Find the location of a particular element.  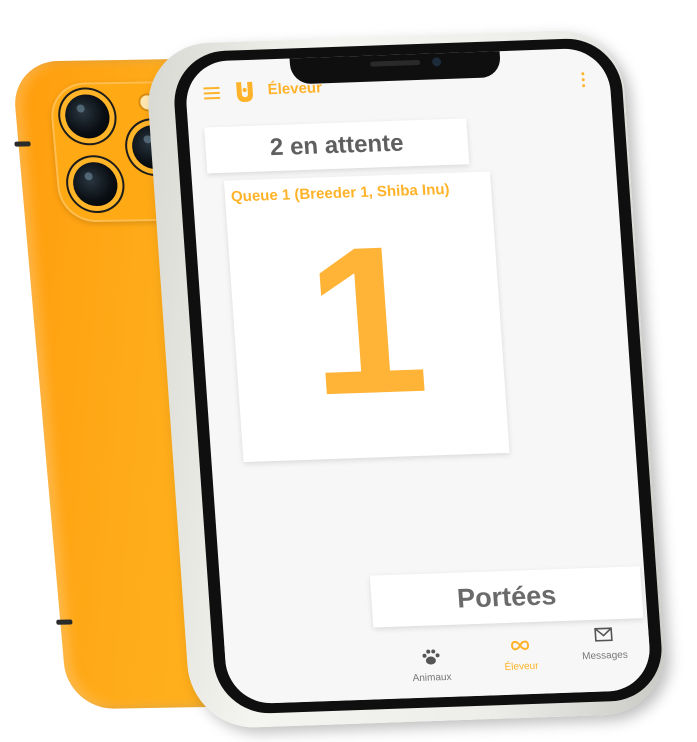

queue-current-number: 1 is located at coordinates (367, 320).